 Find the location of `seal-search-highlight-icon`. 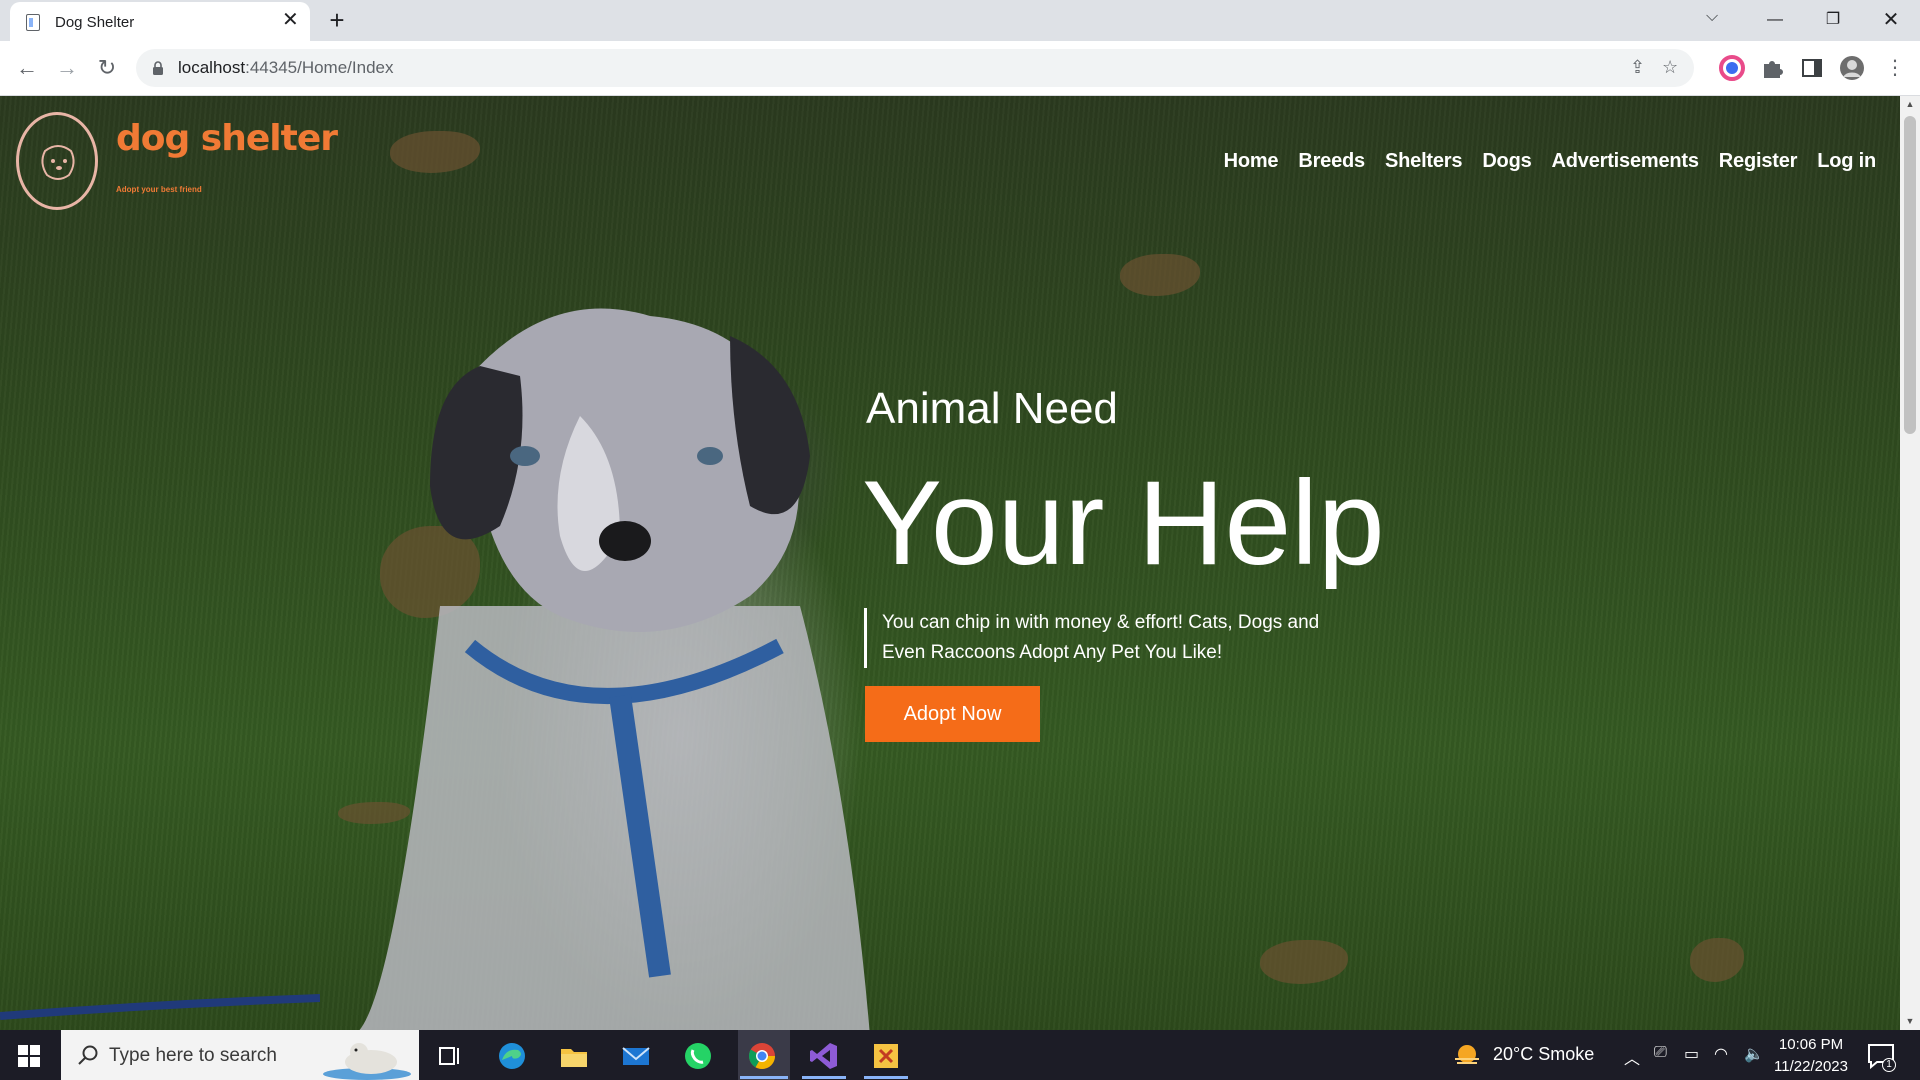

seal-search-highlight-icon is located at coordinates (367, 1061).